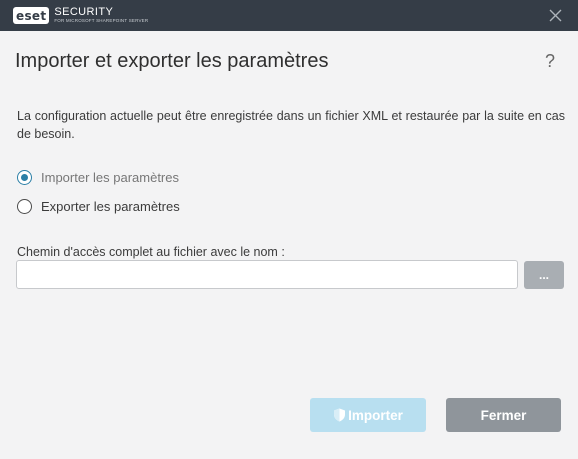 The width and height of the screenshot is (578, 459). I want to click on import-option: Importer les paramètres, so click(98, 177).